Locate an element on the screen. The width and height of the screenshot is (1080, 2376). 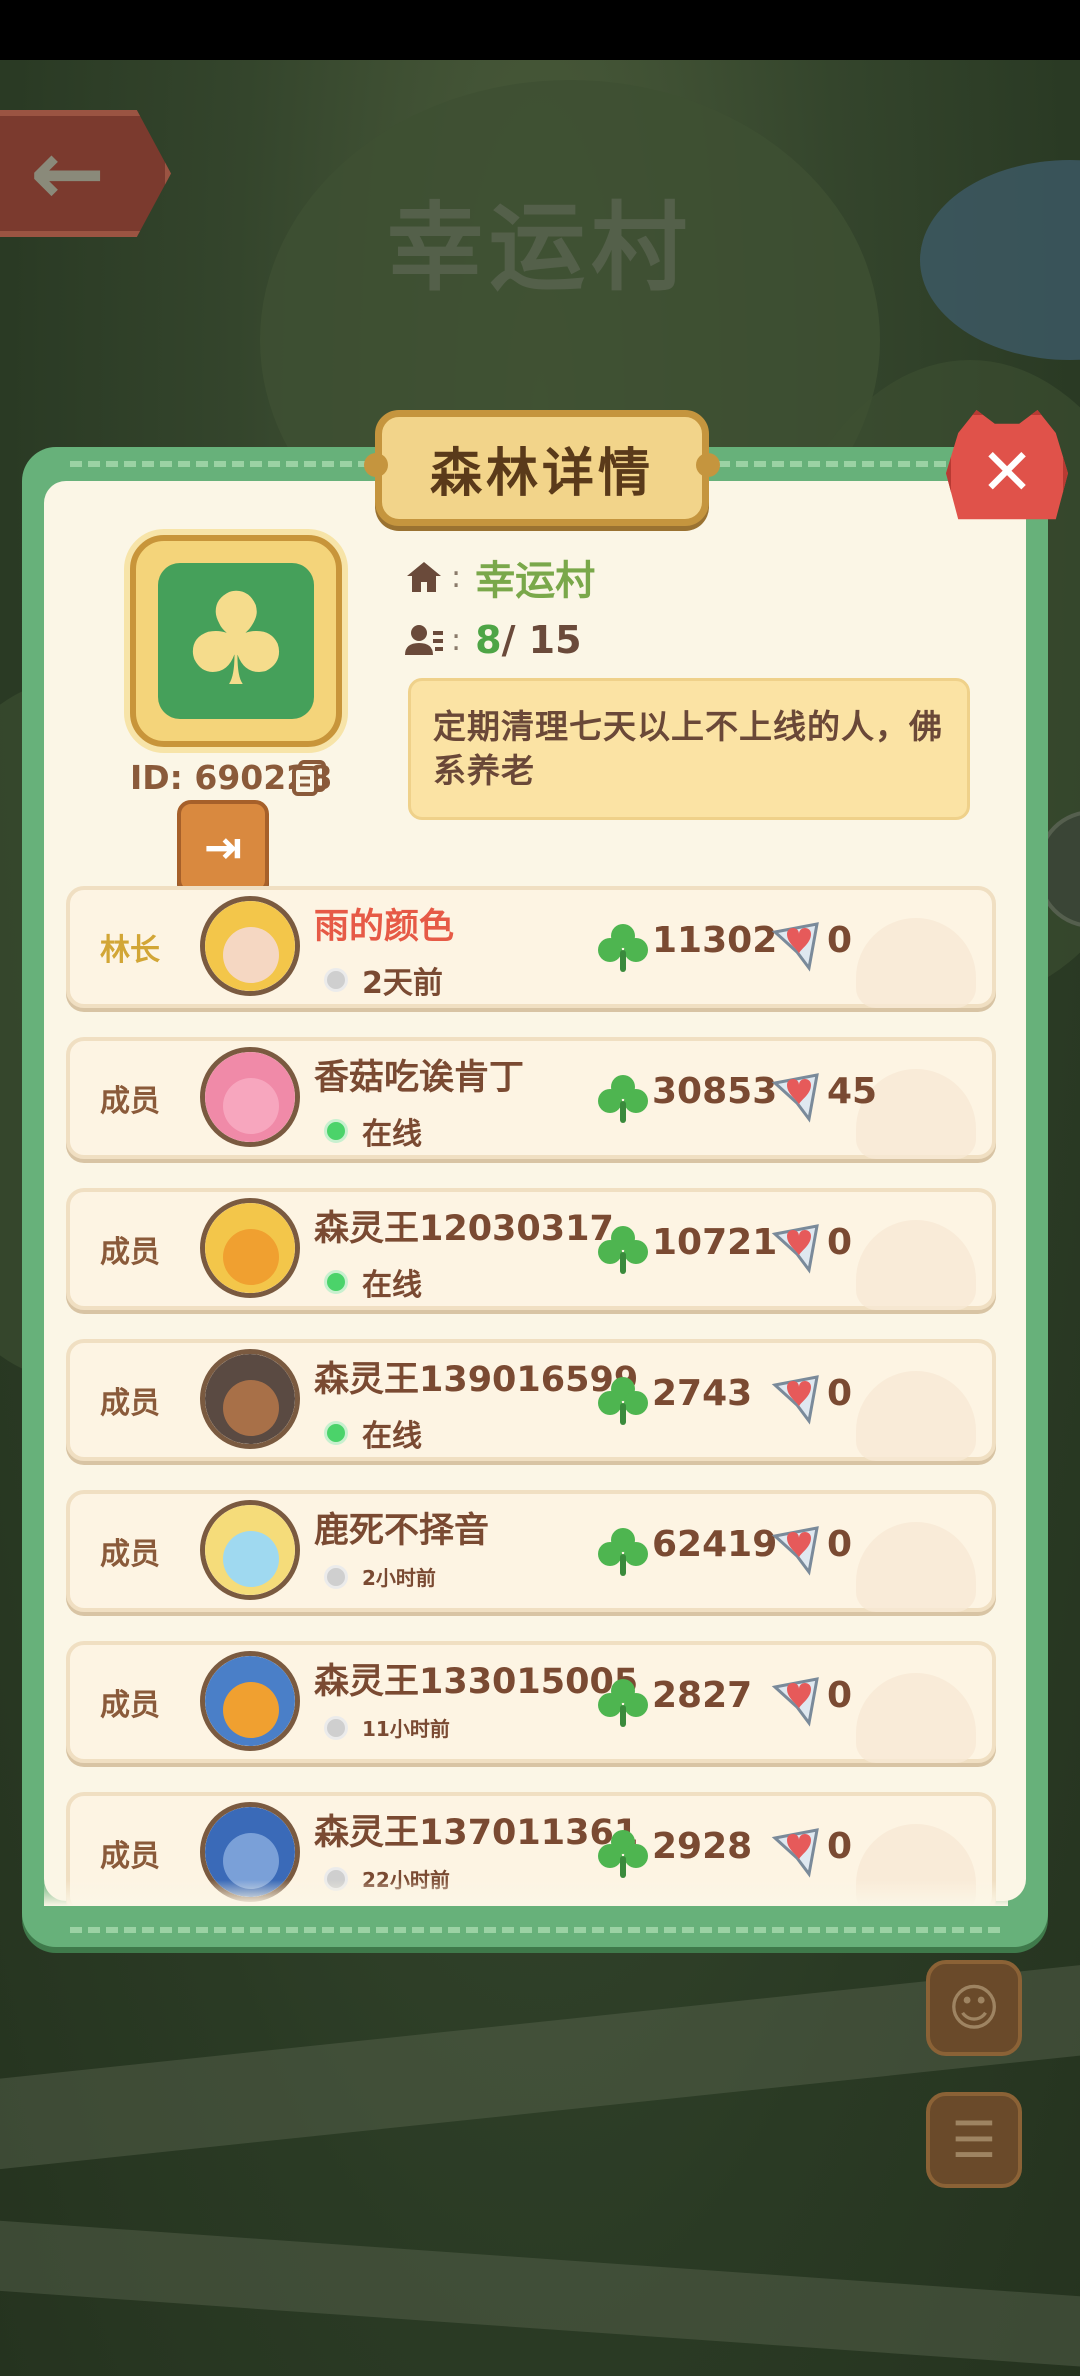
member-count: : 8 / 15 is located at coordinates (493, 640).